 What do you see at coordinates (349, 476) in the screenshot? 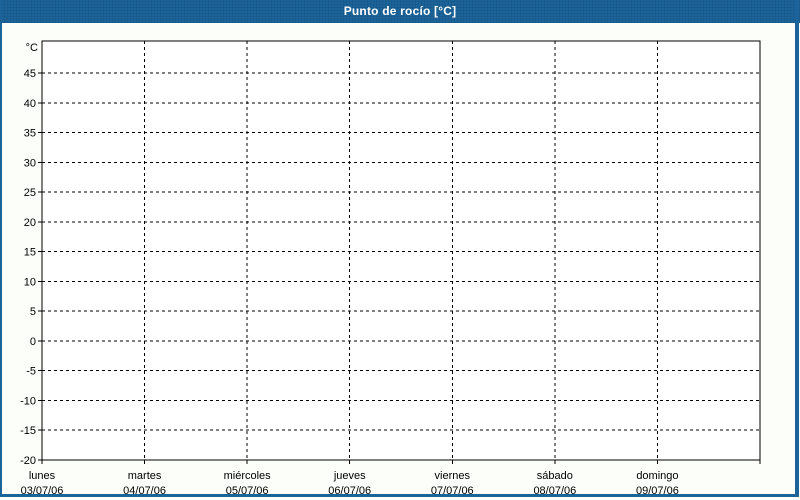
I see `x-day-label: jueves` at bounding box center [349, 476].